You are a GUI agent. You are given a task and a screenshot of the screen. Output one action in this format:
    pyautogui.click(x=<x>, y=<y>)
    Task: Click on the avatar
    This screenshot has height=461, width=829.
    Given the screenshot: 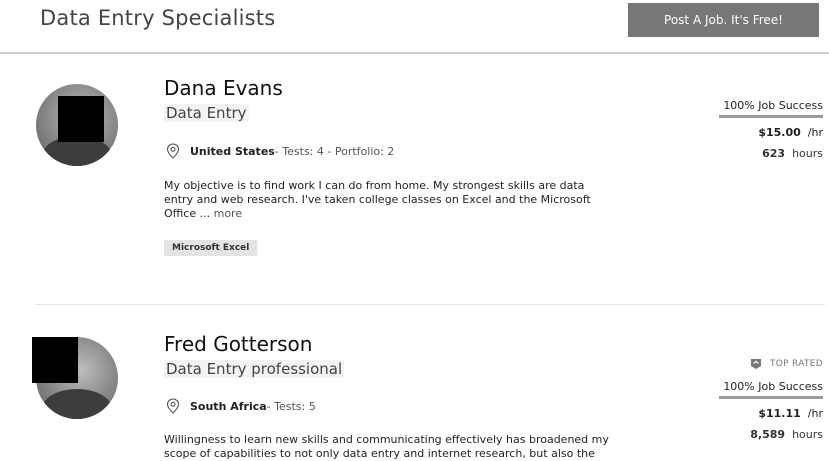 What is the action you would take?
    pyautogui.click(x=77, y=125)
    